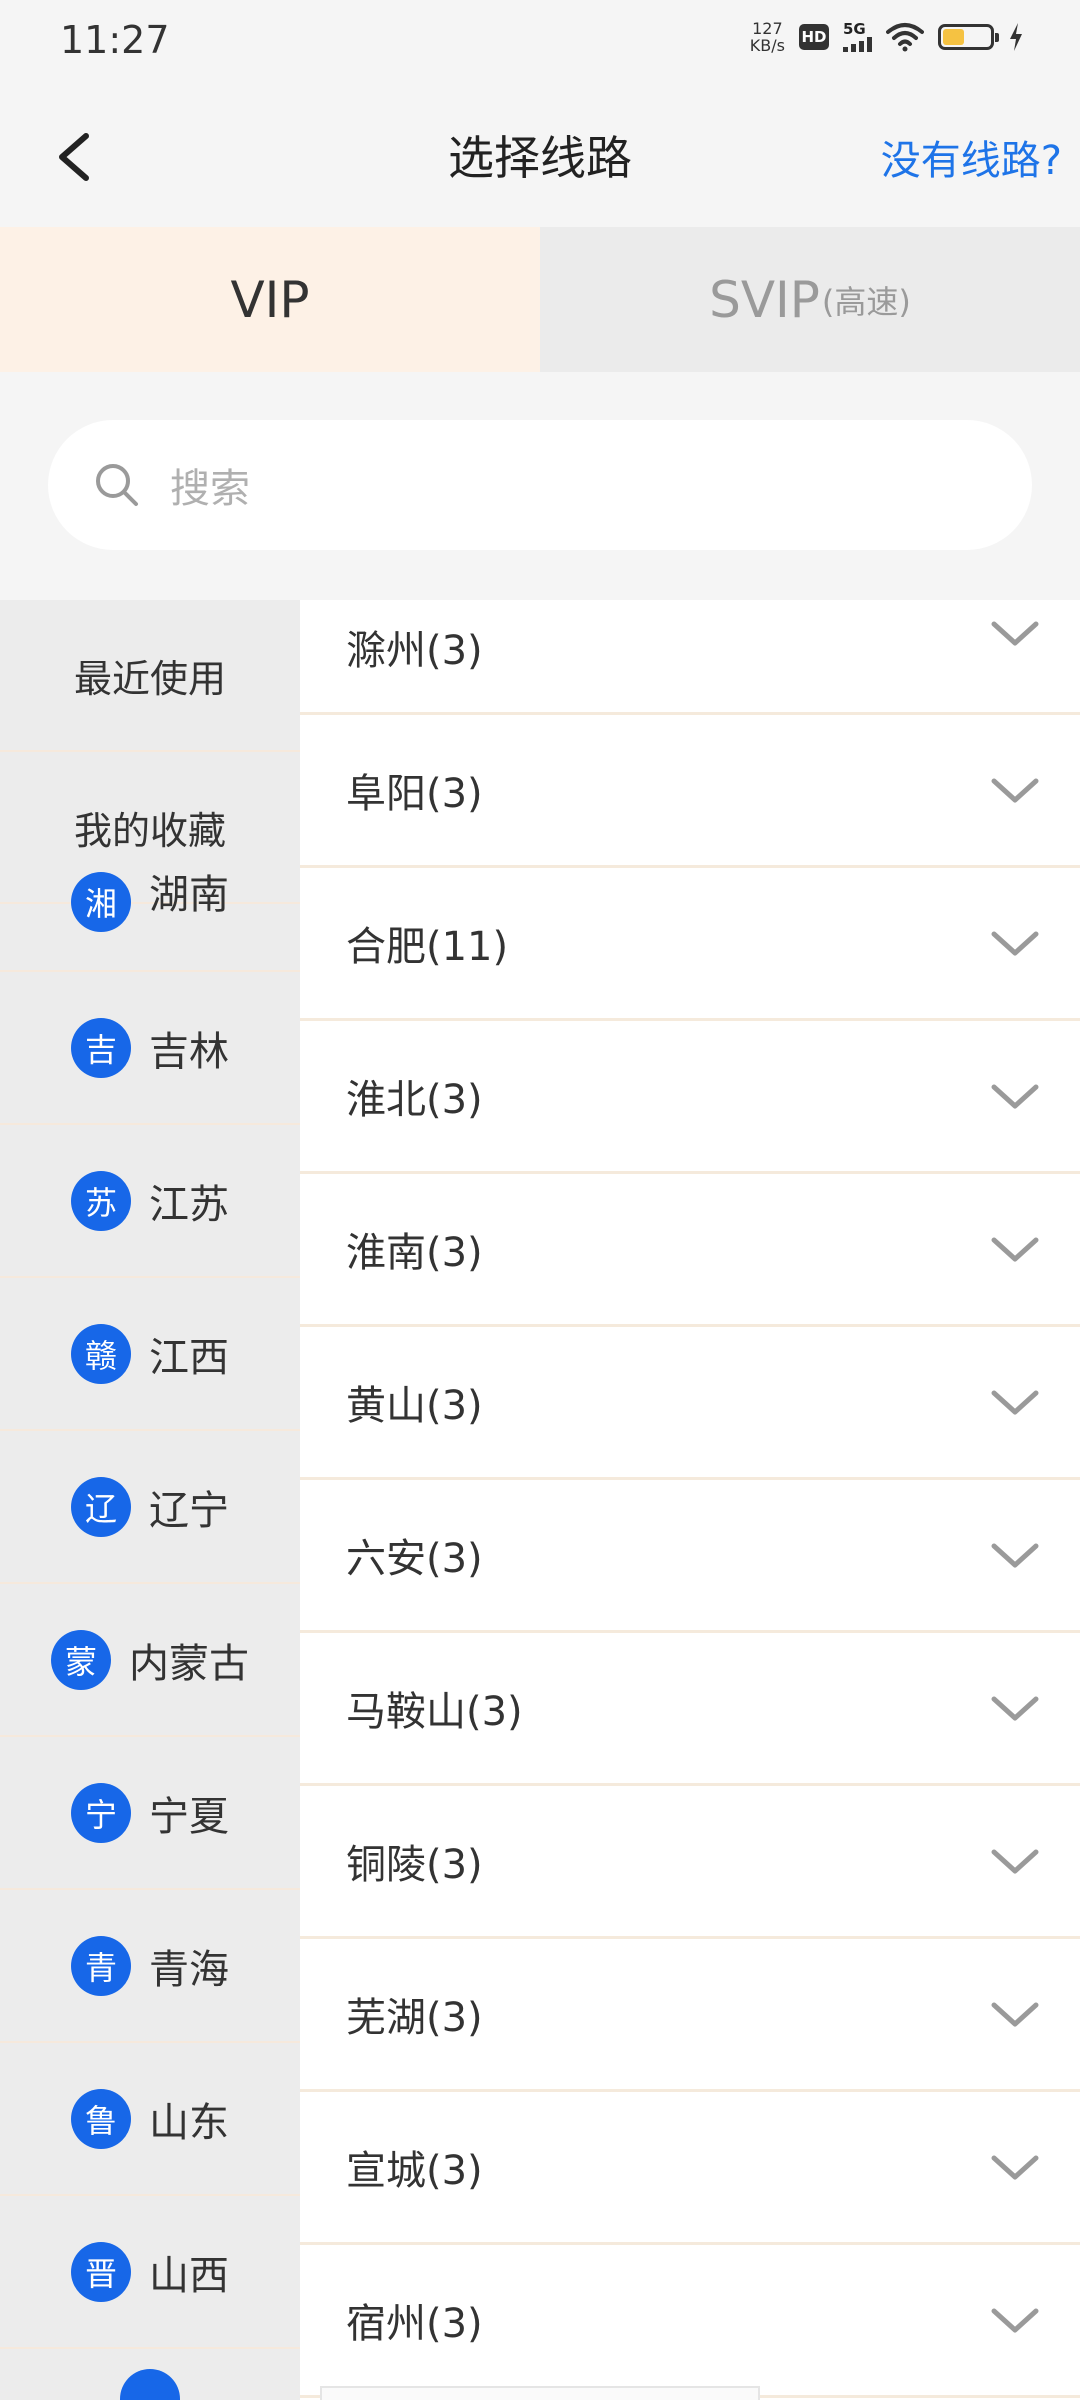 Image resolution: width=1080 pixels, height=2400 pixels. What do you see at coordinates (189, 895) in the screenshot?
I see `province-name: 湖南` at bounding box center [189, 895].